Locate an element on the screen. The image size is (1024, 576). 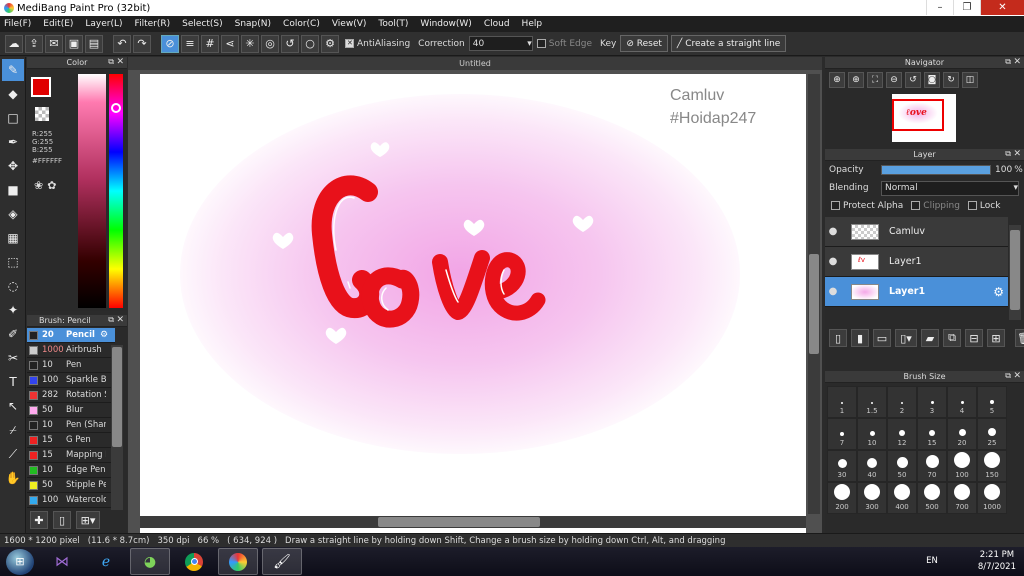
brush-size-cell: 4 is located at coordinates (962, 402).